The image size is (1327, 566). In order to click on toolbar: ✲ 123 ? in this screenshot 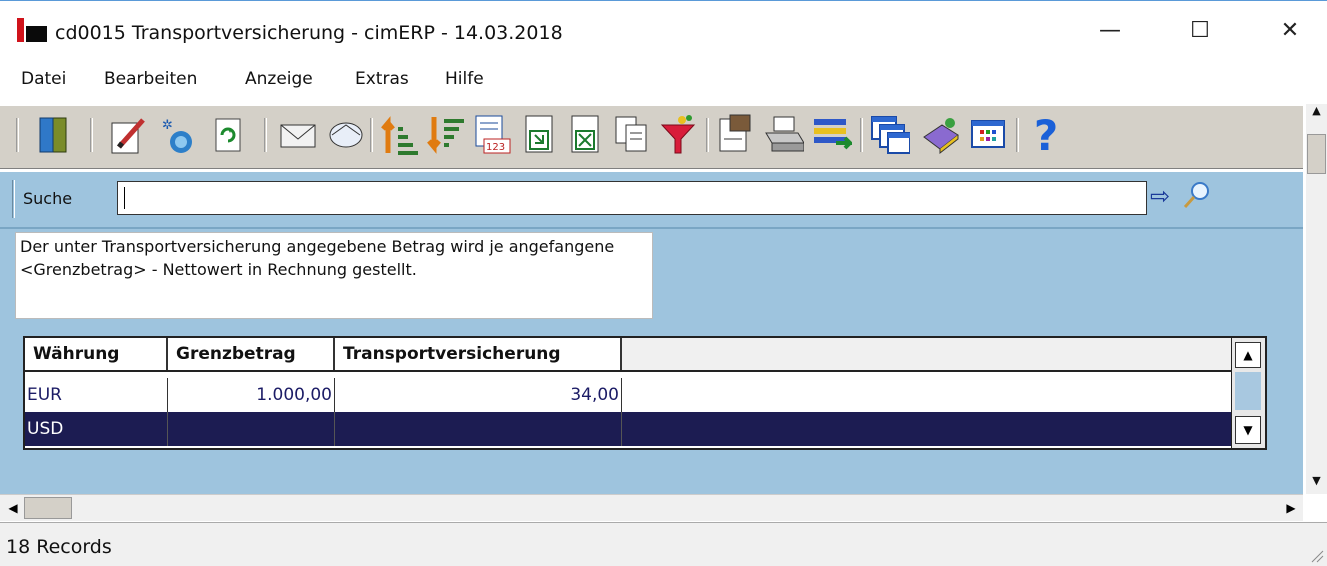, I will do `click(651, 136)`.